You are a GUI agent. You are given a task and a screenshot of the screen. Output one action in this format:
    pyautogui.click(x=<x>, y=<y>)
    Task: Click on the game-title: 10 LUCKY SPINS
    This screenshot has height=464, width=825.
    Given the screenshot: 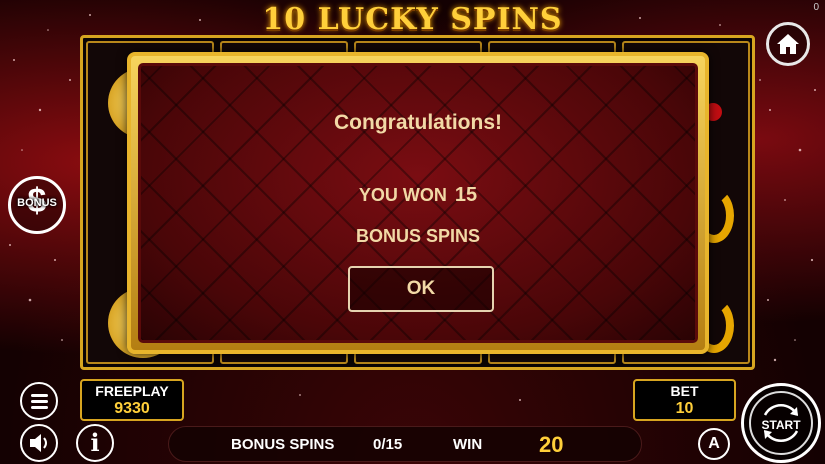 What is the action you would take?
    pyautogui.click(x=412, y=19)
    